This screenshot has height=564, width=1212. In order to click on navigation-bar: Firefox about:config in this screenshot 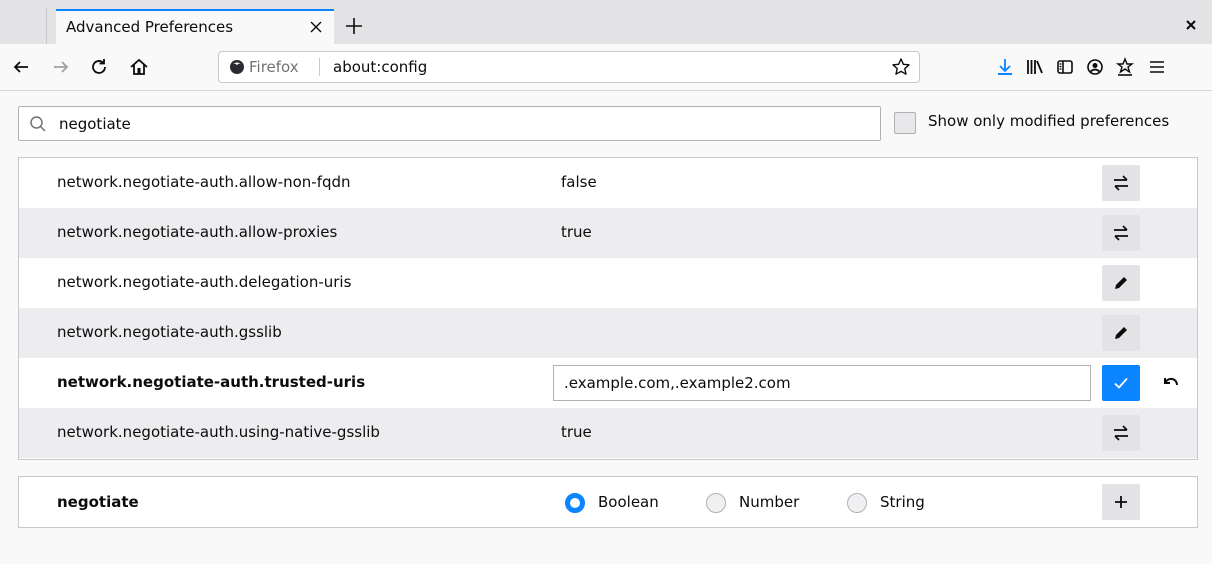, I will do `click(606, 67)`.